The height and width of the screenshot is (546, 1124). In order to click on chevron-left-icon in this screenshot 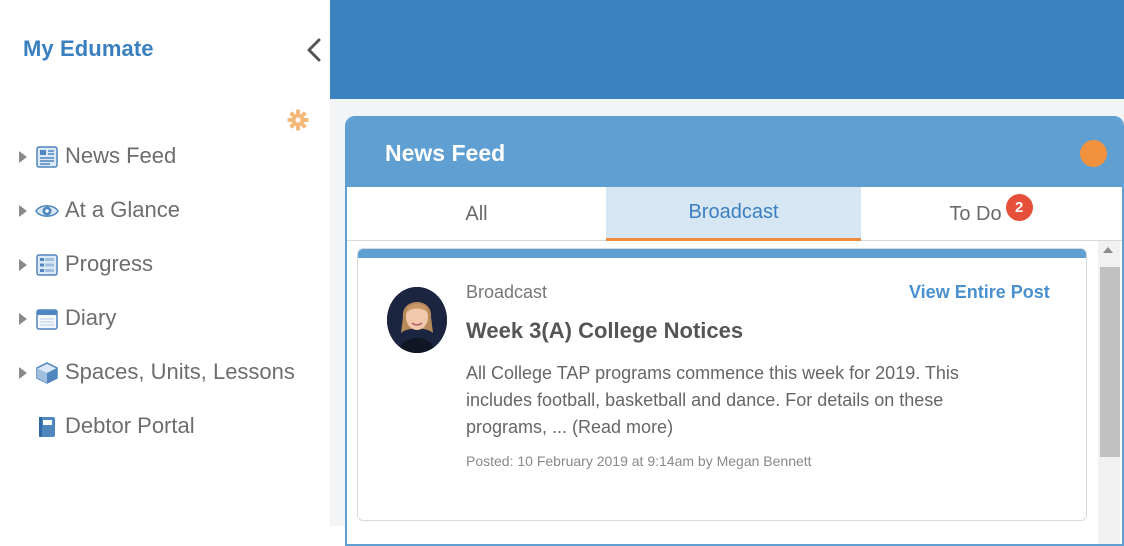, I will do `click(314, 50)`.